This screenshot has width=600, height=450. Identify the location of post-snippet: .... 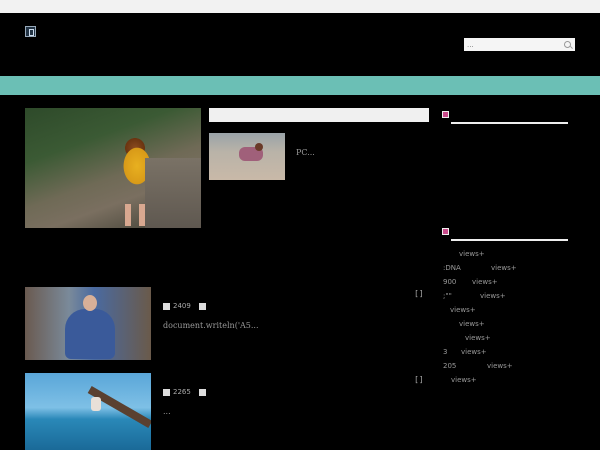
(167, 411).